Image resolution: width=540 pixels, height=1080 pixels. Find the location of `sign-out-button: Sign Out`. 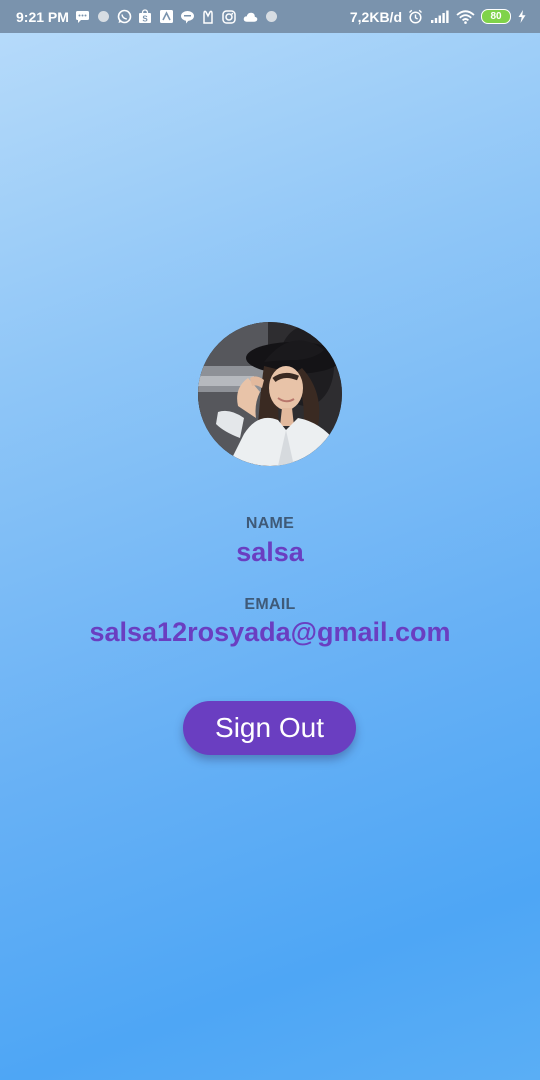

sign-out-button: Sign Out is located at coordinates (269, 728).